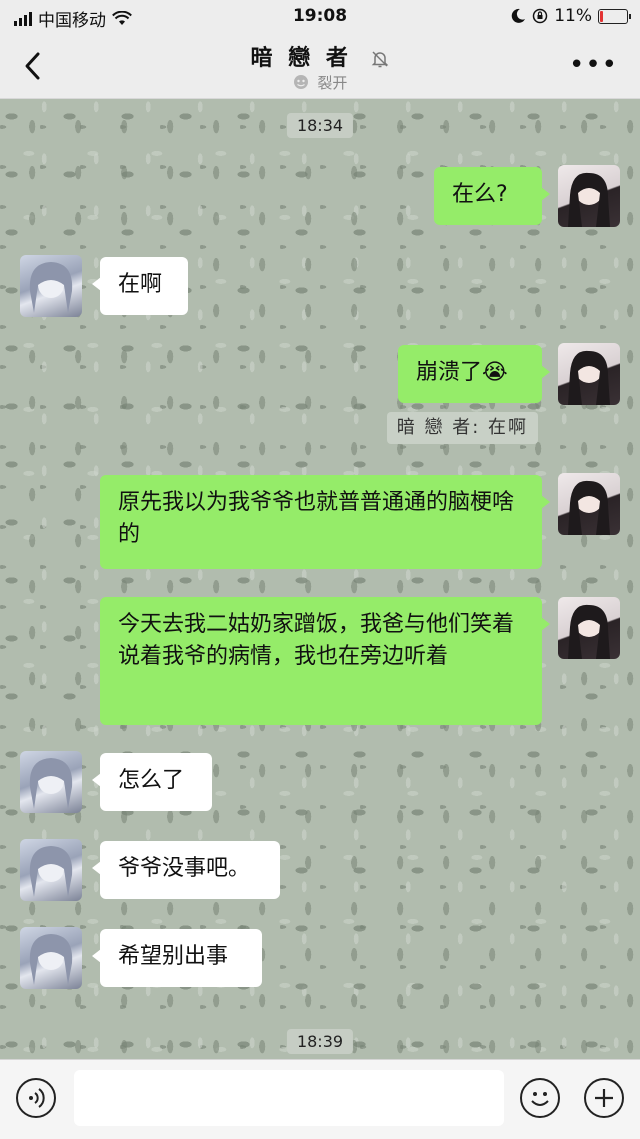 The width and height of the screenshot is (640, 1139). What do you see at coordinates (186, 870) in the screenshot?
I see `message-bubble: 爷爷没事吧。` at bounding box center [186, 870].